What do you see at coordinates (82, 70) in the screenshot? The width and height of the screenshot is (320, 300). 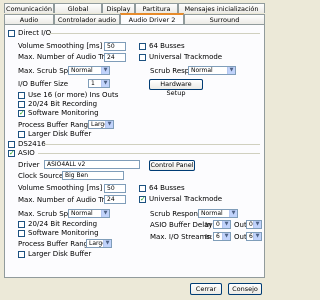 I see `scrub-speed-value: Normal` at bounding box center [82, 70].